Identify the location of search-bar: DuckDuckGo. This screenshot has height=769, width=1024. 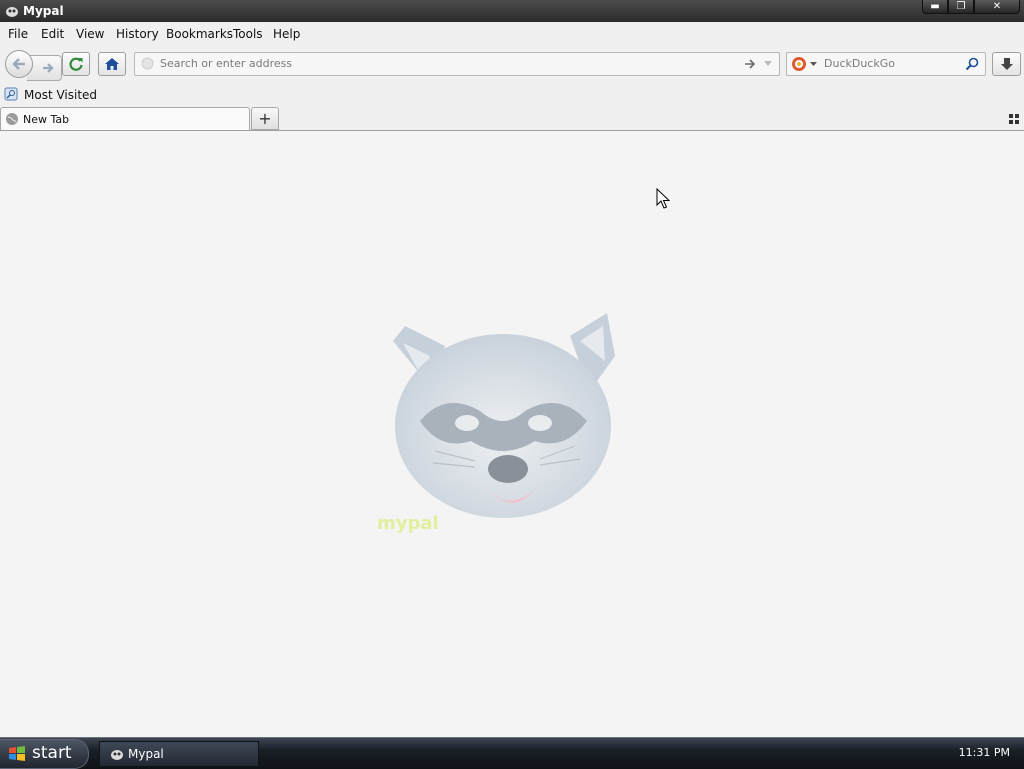
(886, 64).